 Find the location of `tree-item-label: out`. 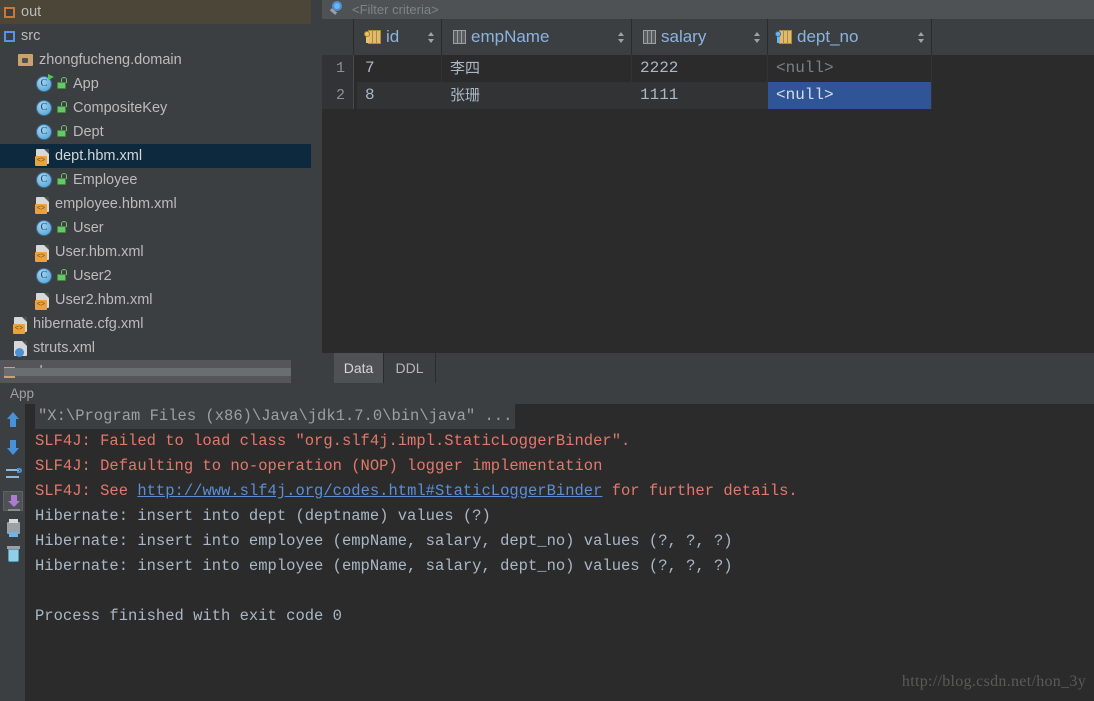

tree-item-label: out is located at coordinates (31, 12).